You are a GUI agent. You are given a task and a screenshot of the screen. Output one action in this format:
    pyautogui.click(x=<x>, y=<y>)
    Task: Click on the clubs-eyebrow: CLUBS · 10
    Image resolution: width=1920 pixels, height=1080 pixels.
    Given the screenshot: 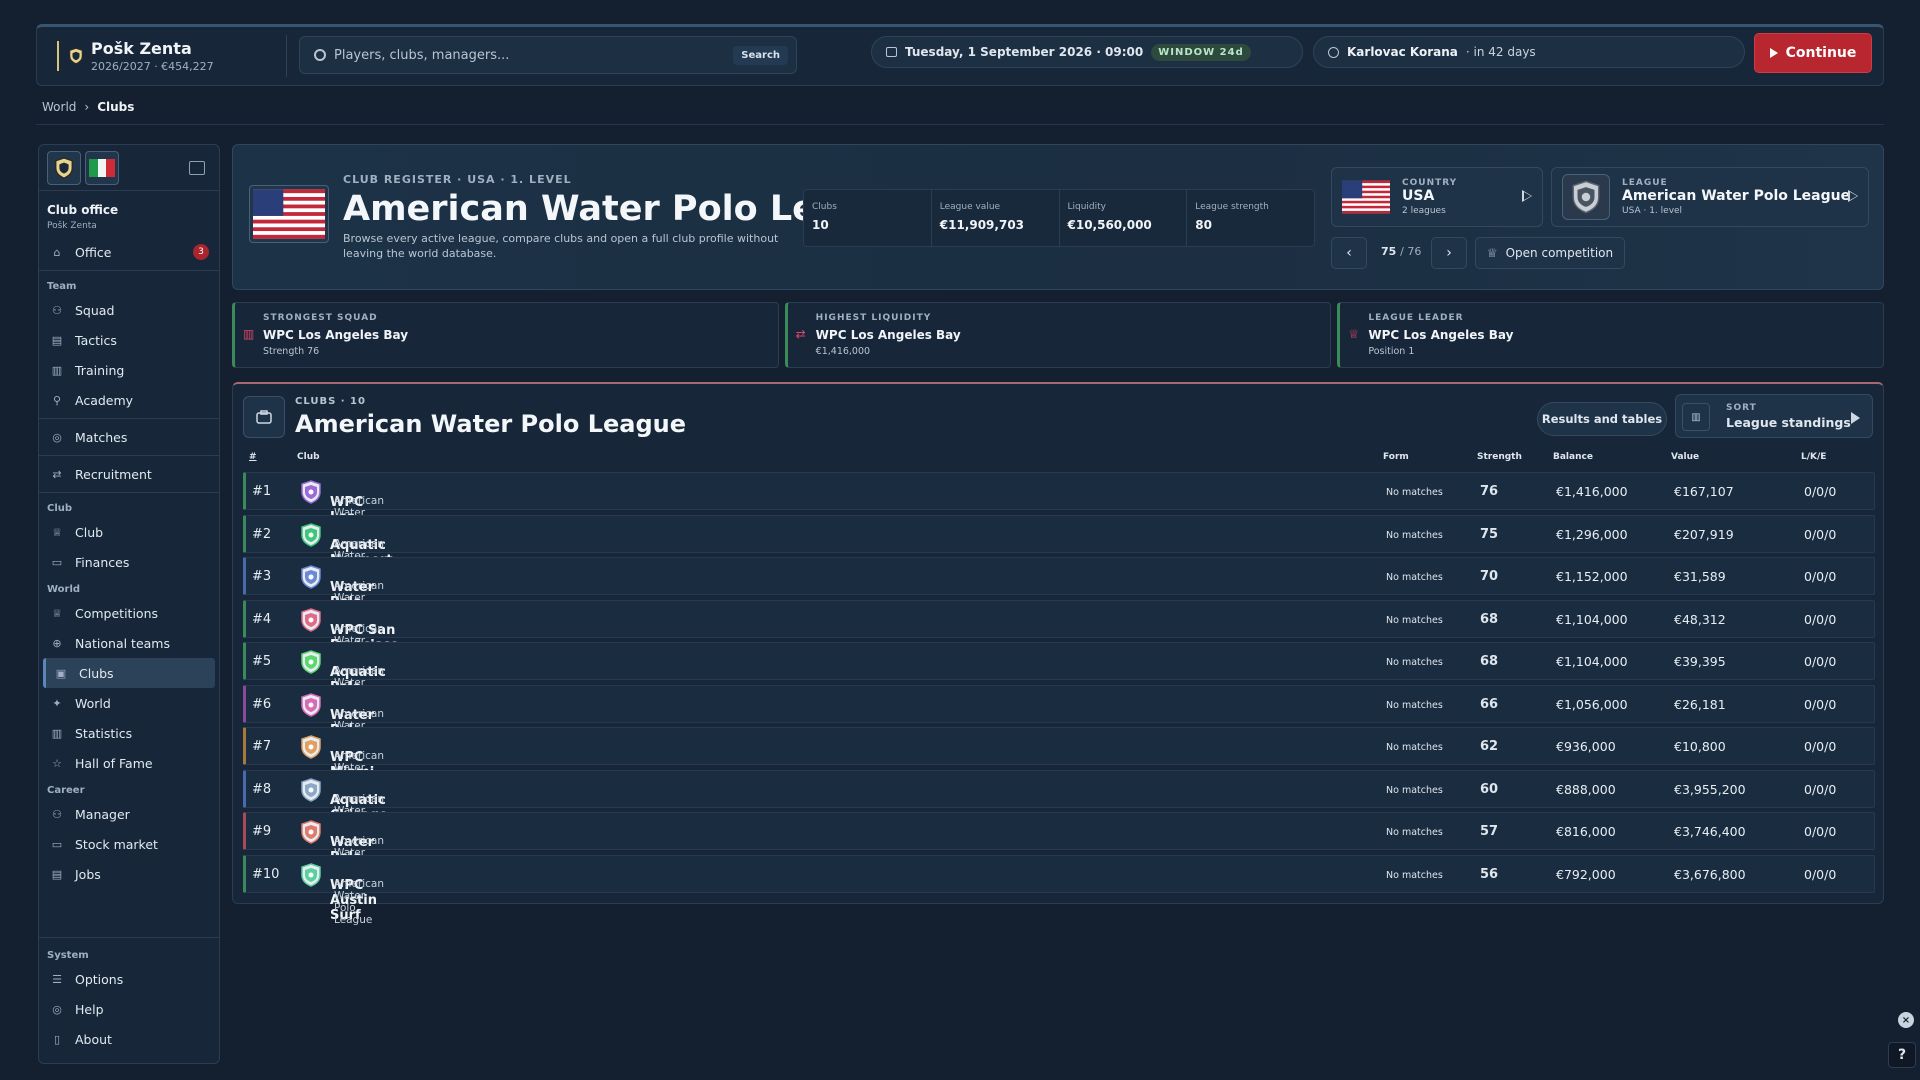 What is the action you would take?
    pyautogui.click(x=330, y=401)
    